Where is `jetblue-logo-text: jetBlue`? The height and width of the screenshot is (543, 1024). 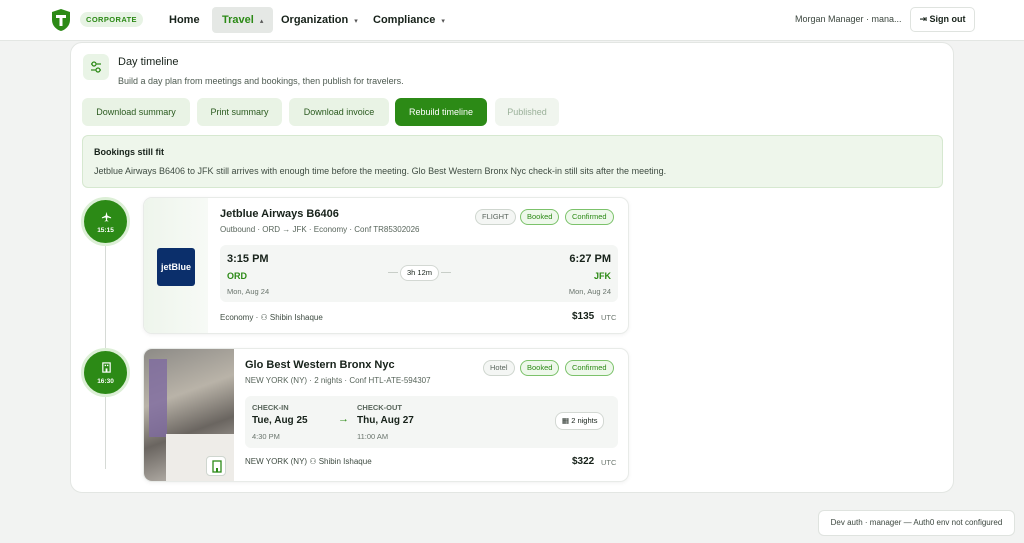
jetblue-logo-text: jetBlue is located at coordinates (175, 267).